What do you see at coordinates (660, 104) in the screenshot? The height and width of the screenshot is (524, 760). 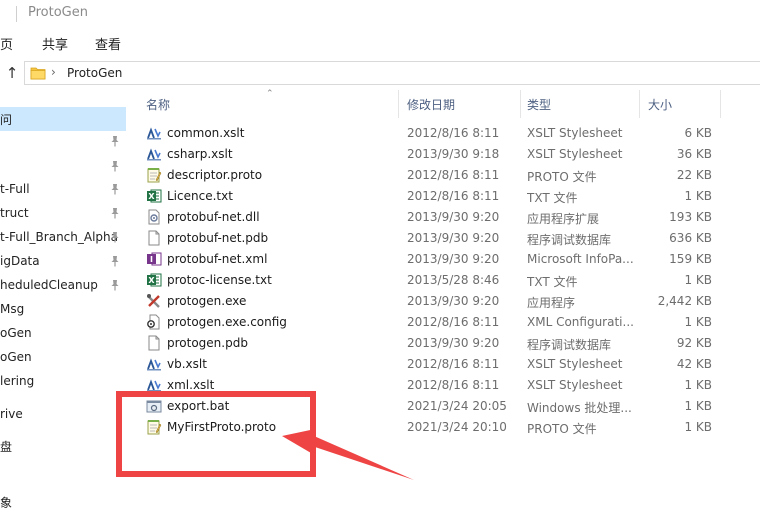 I see `column-size: 大小` at bounding box center [660, 104].